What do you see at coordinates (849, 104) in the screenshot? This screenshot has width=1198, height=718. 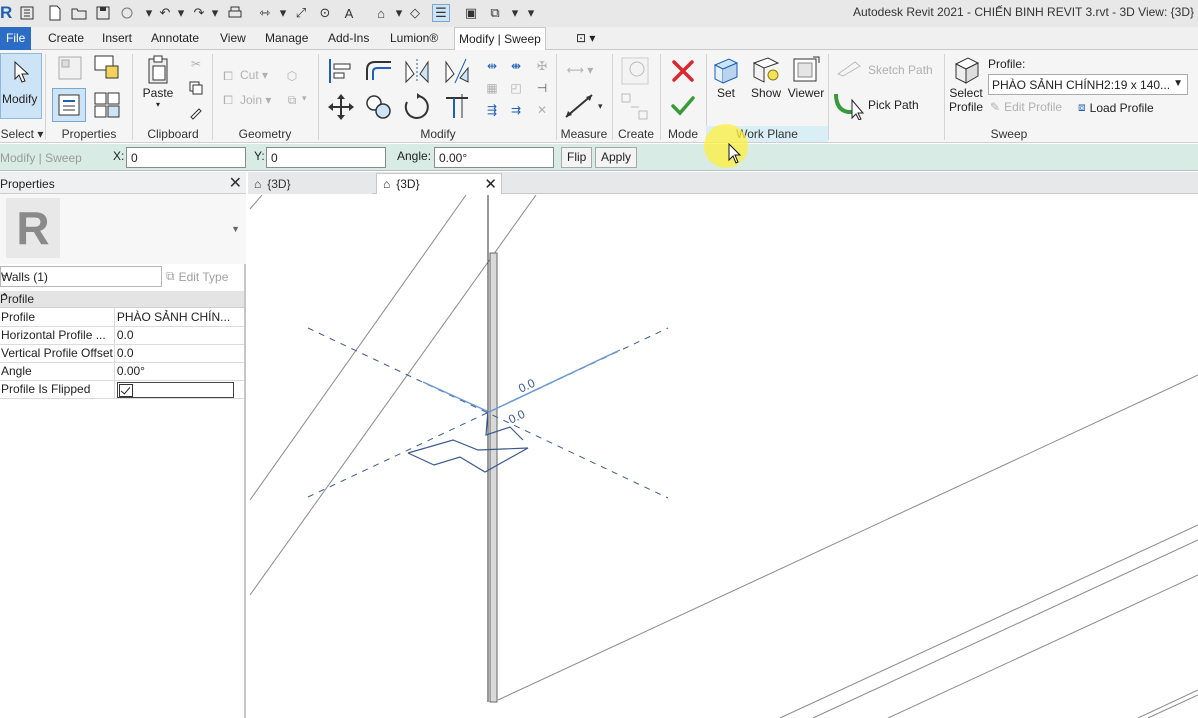 I see `pick-path-icon` at bounding box center [849, 104].